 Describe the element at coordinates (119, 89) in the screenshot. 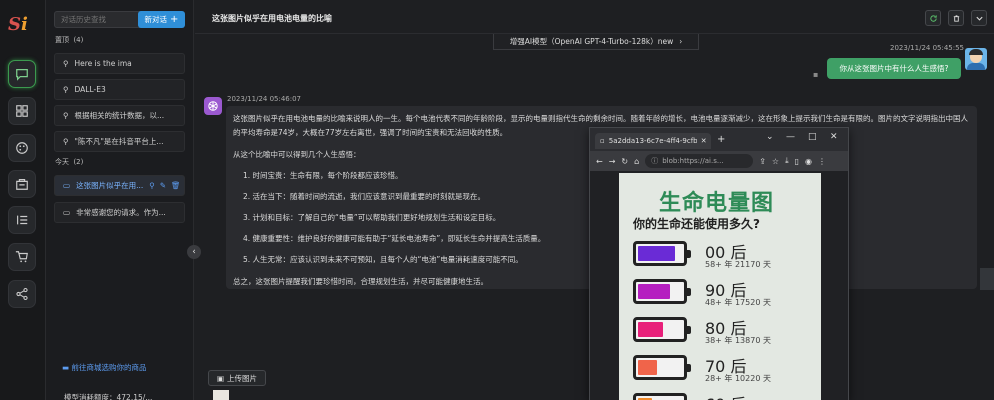

I see `history-item: ⚲ DALL-E3` at that location.